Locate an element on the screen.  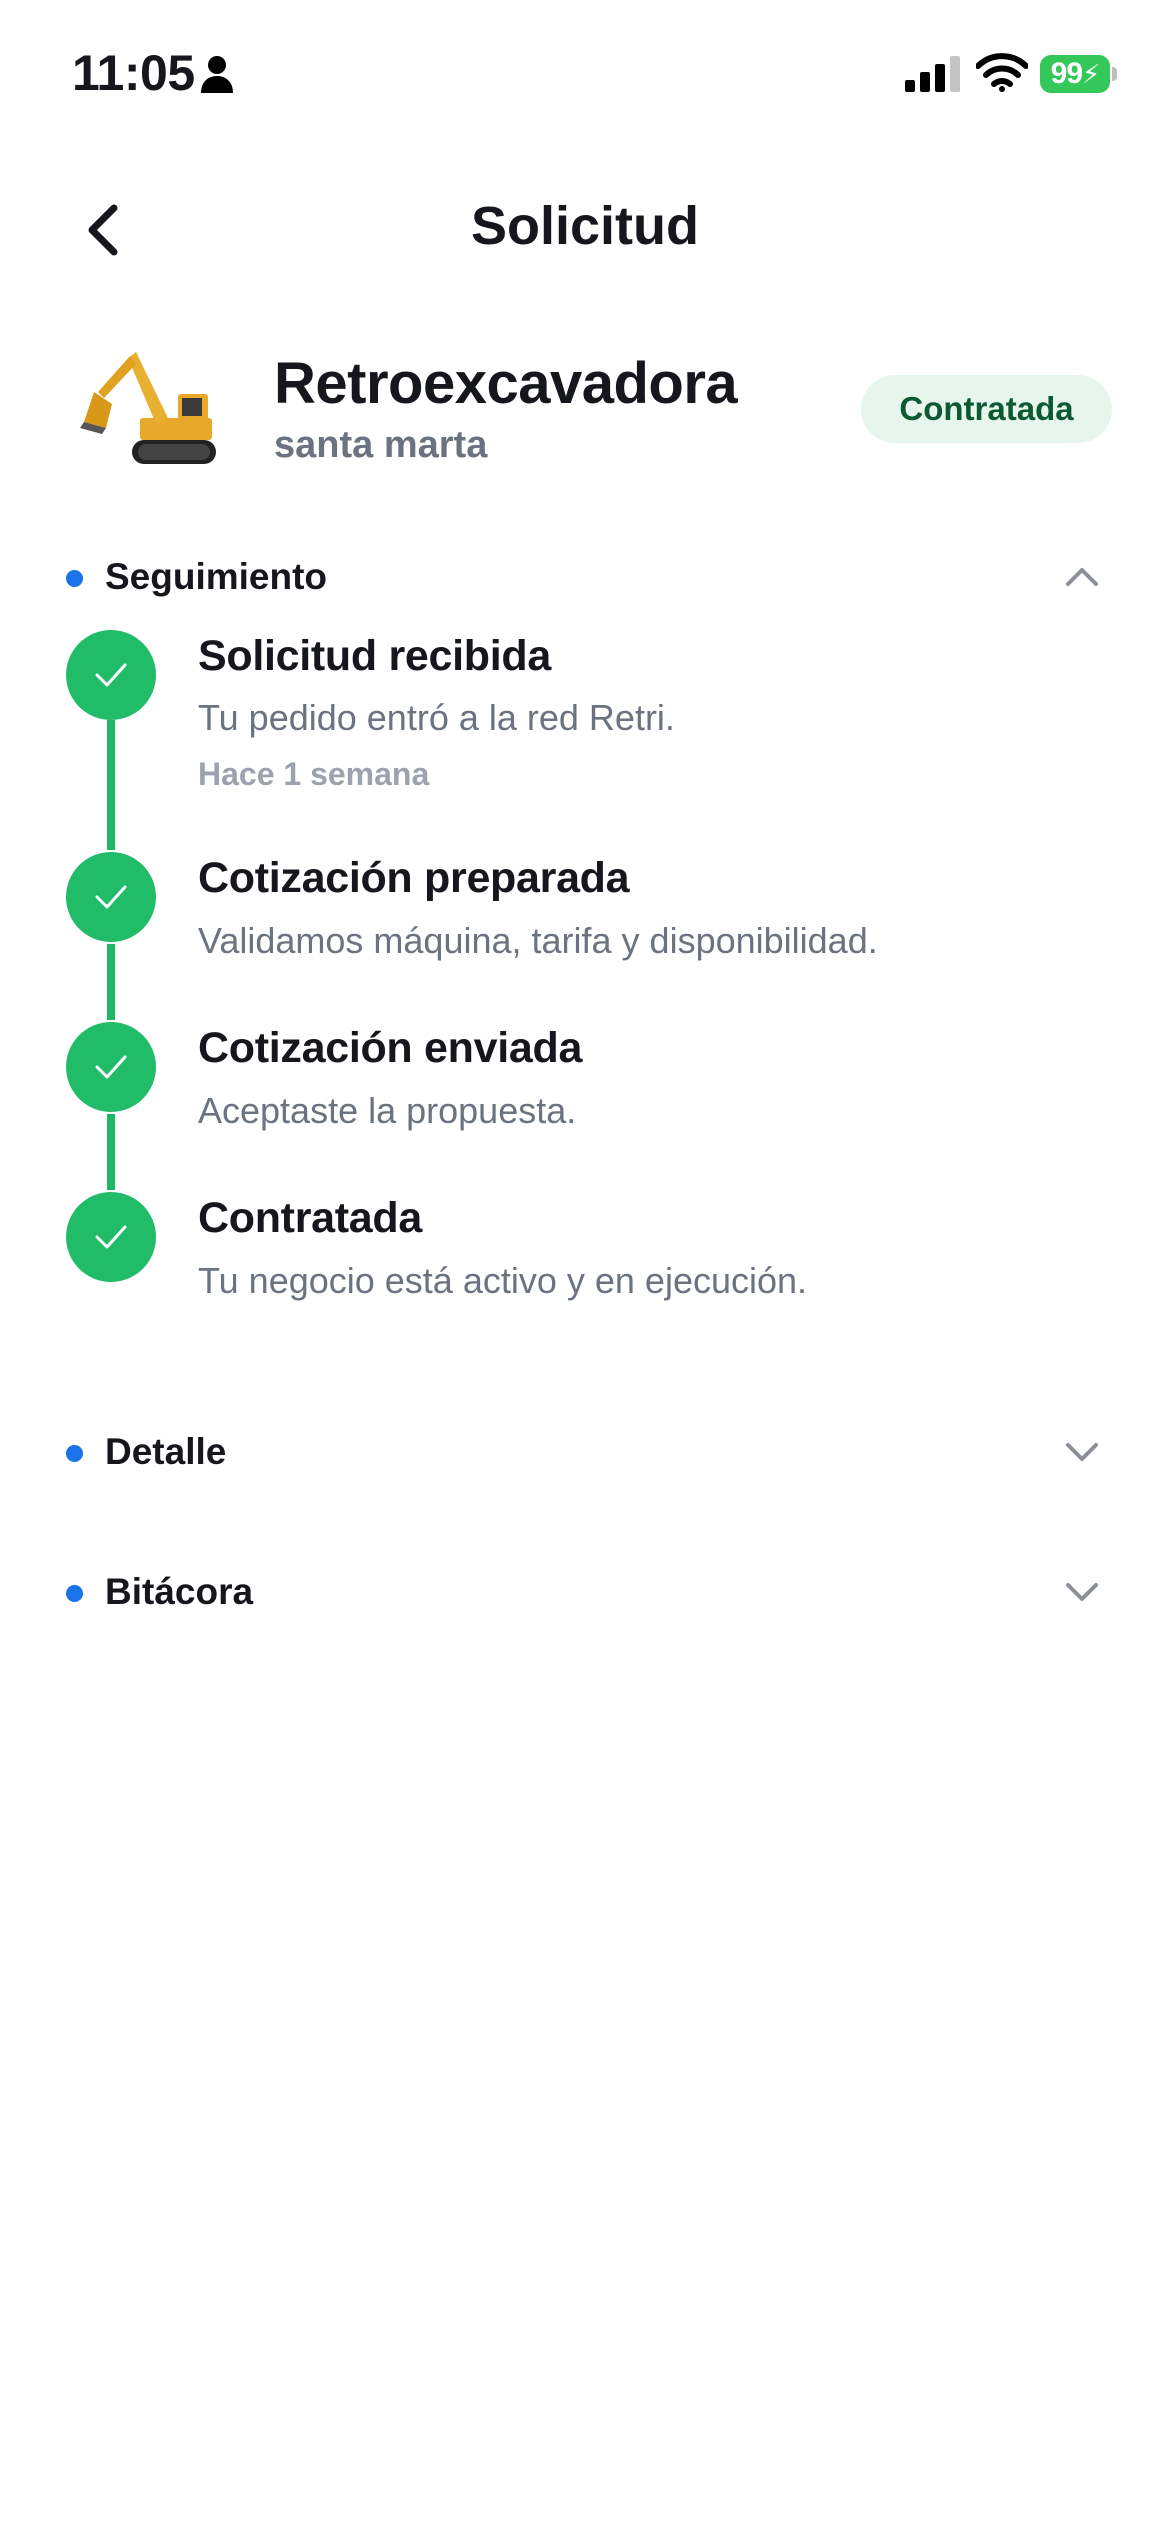
battery-percent: 99 is located at coordinates (1066, 73).